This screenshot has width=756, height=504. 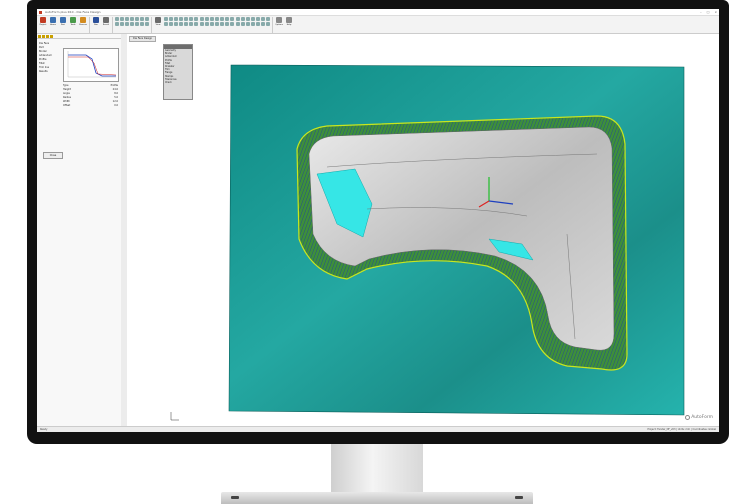 I want to click on tools-icon, so click(x=73, y=20).